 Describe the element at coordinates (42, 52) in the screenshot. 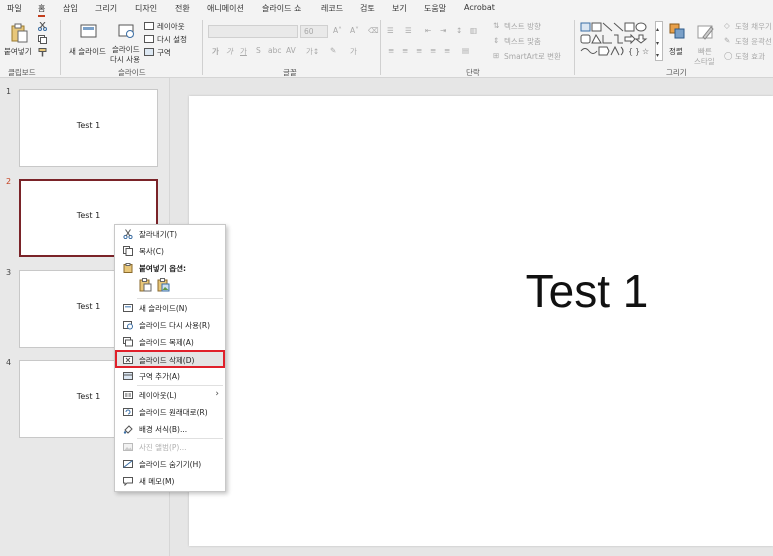

I see `format-painter-icon` at that location.